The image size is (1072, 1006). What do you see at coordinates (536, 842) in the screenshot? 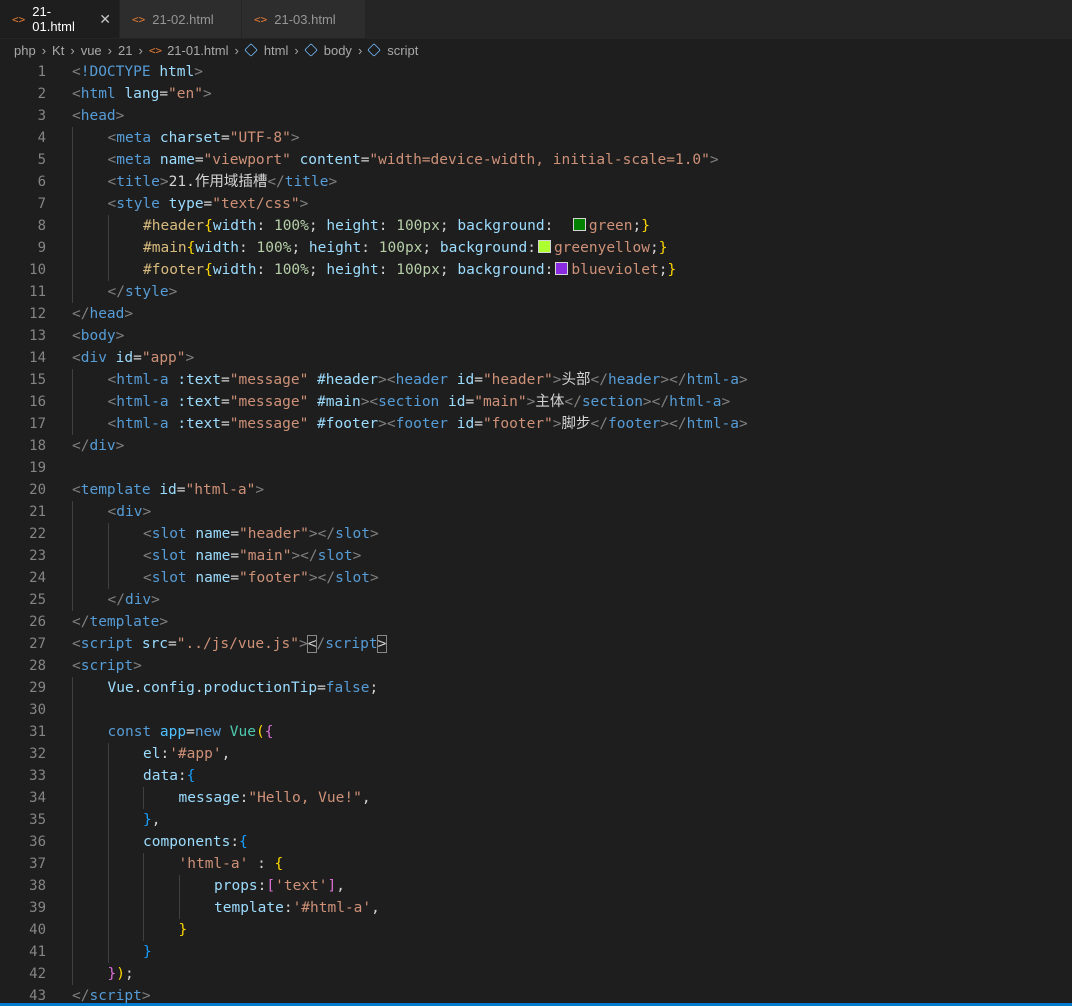
I see `code-line: 36 components:{` at bounding box center [536, 842].